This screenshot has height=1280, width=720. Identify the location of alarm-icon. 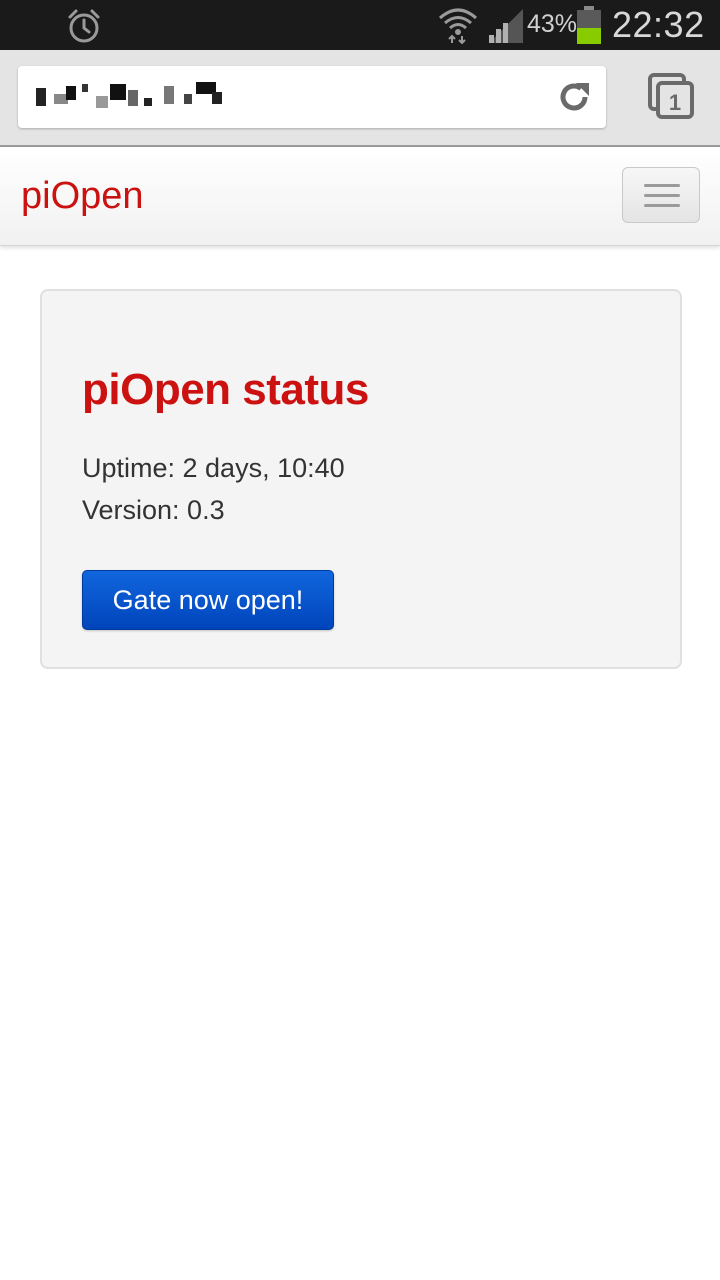
(84, 26).